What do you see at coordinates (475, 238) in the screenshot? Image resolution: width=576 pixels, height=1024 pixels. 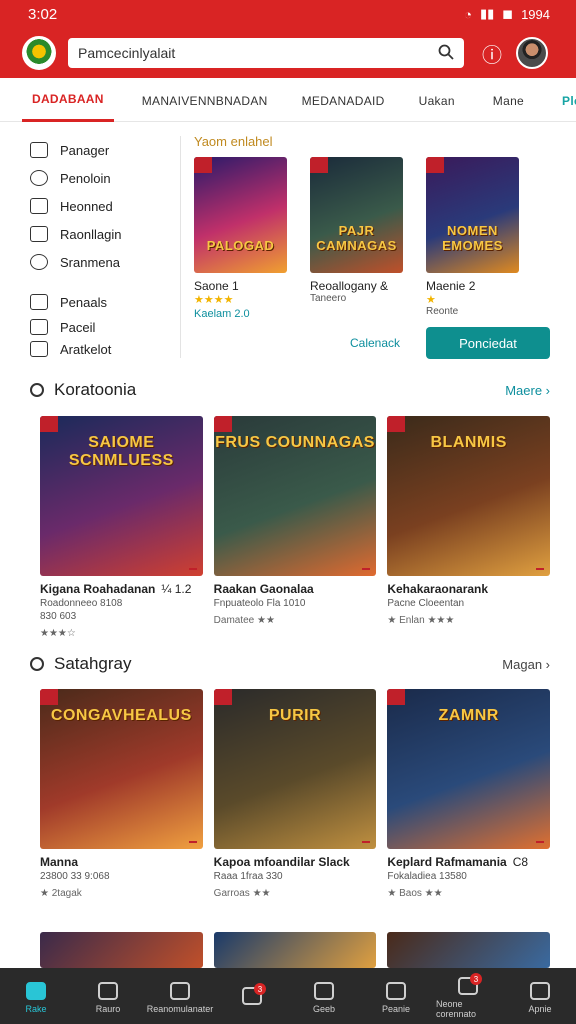 I see `featured-card: NOMEN EMOMES Maenie 2 ★ Reonte` at bounding box center [475, 238].